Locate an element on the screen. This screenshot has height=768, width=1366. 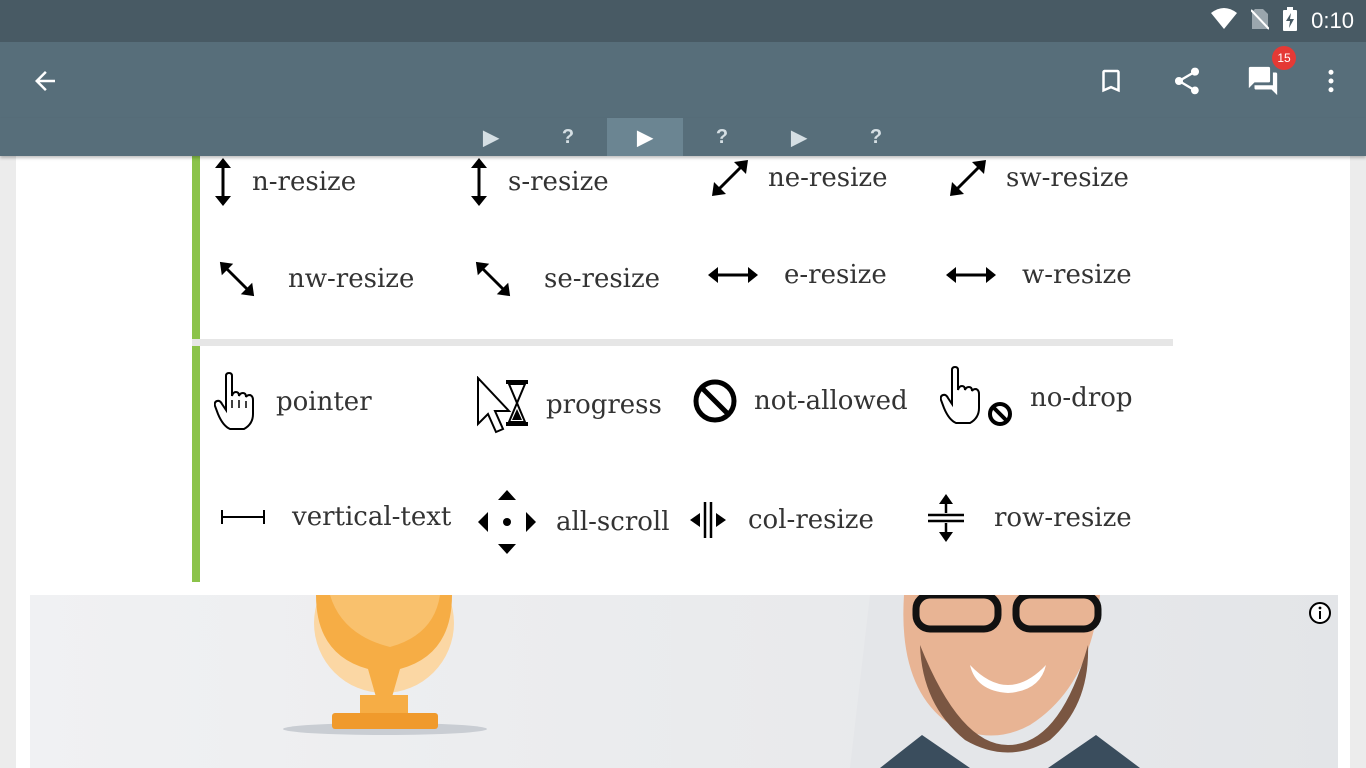
s-resize-icon is located at coordinates (479, 182).